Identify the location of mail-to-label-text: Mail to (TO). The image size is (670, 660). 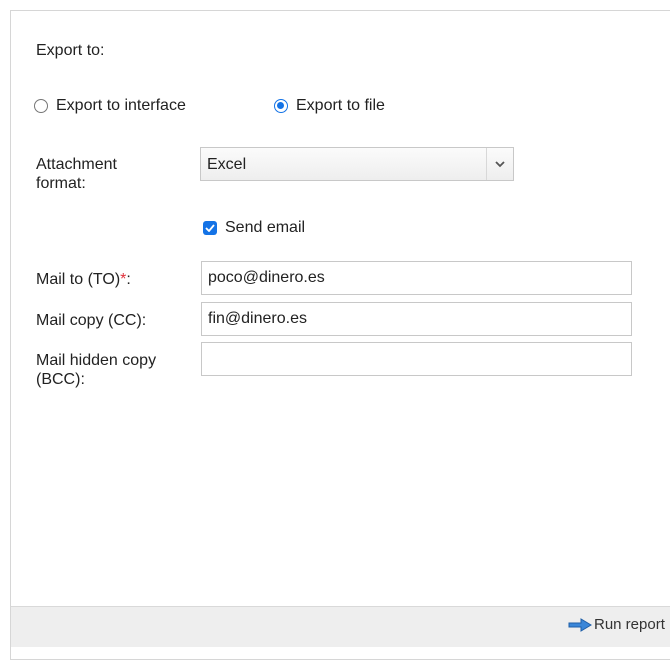
(78, 279).